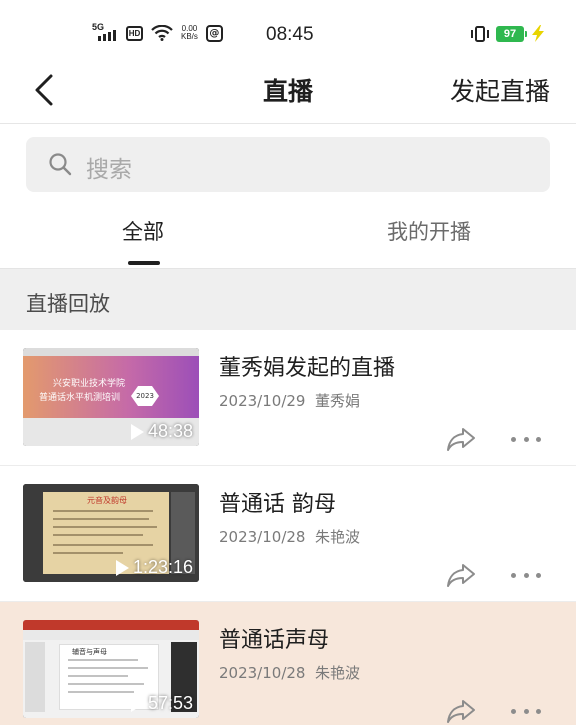 Image resolution: width=576 pixels, height=725 pixels. What do you see at coordinates (288, 237) in the screenshot?
I see `tab-bar: 全部 我的开播` at bounding box center [288, 237].